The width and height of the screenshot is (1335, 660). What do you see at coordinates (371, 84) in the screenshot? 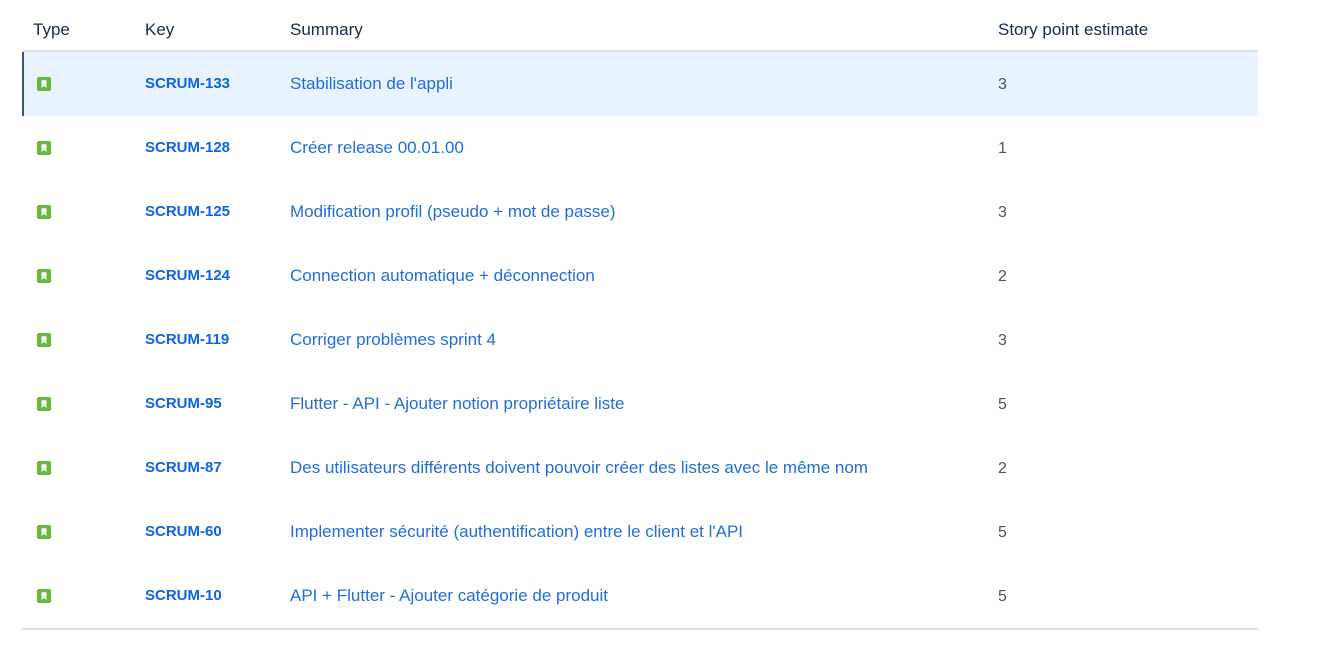
I see `issue-summary-link: Stabilisation de l'appli` at bounding box center [371, 84].